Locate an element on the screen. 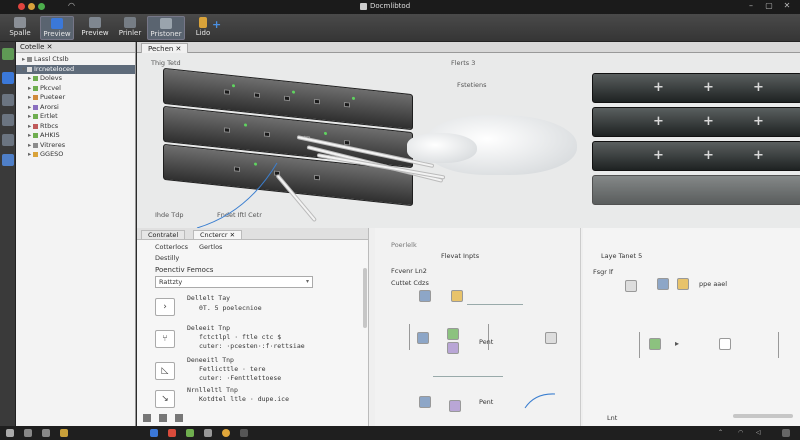  node-blue is located at coordinates (663, 284).